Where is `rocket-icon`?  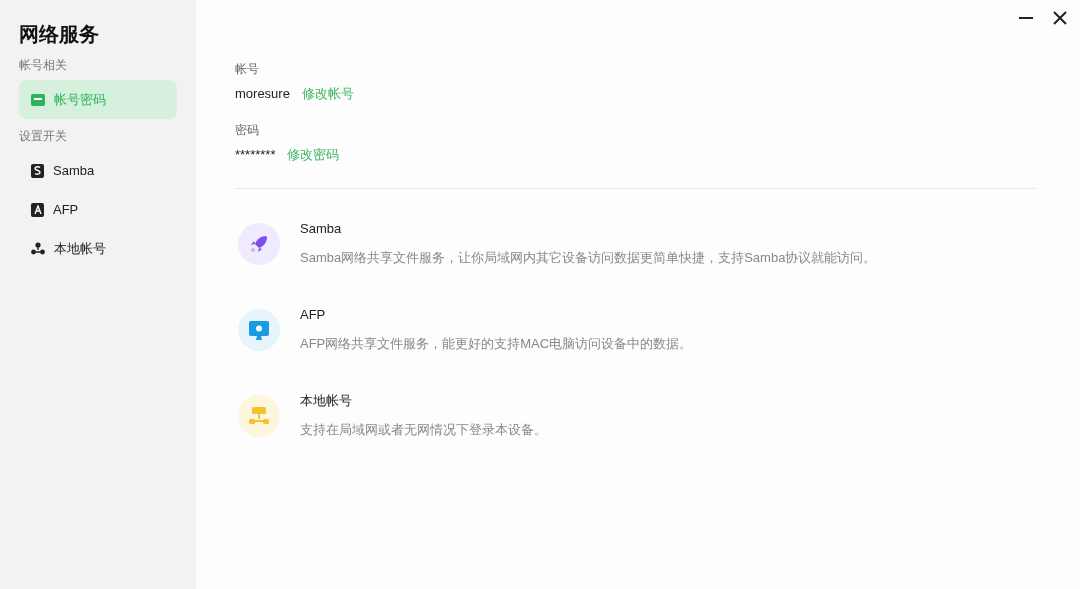
rocket-icon is located at coordinates (259, 244).